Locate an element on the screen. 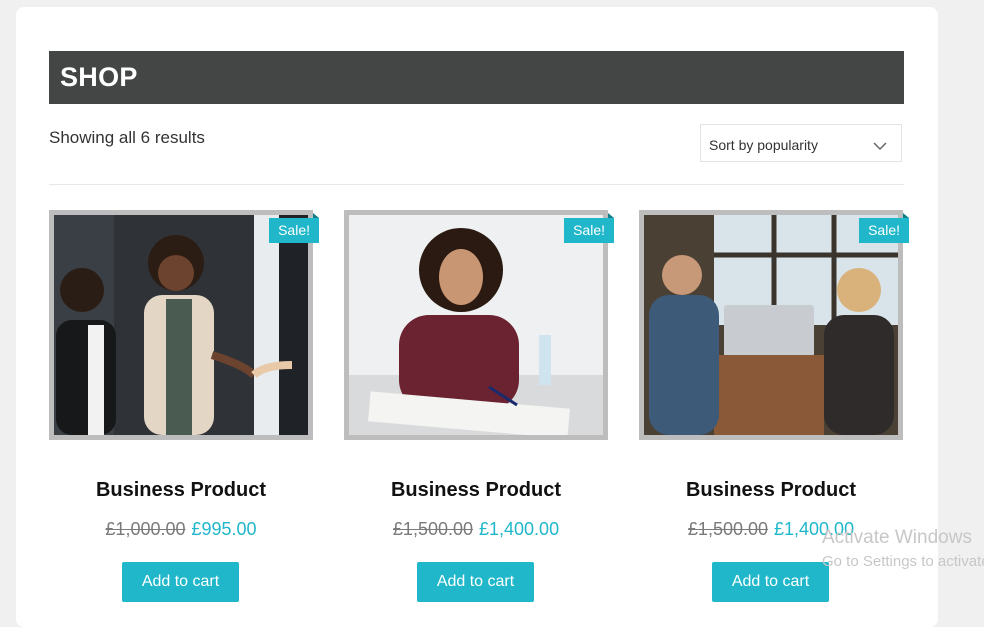 Image resolution: width=984 pixels, height=627 pixels. page-header: SHOP is located at coordinates (476, 77).